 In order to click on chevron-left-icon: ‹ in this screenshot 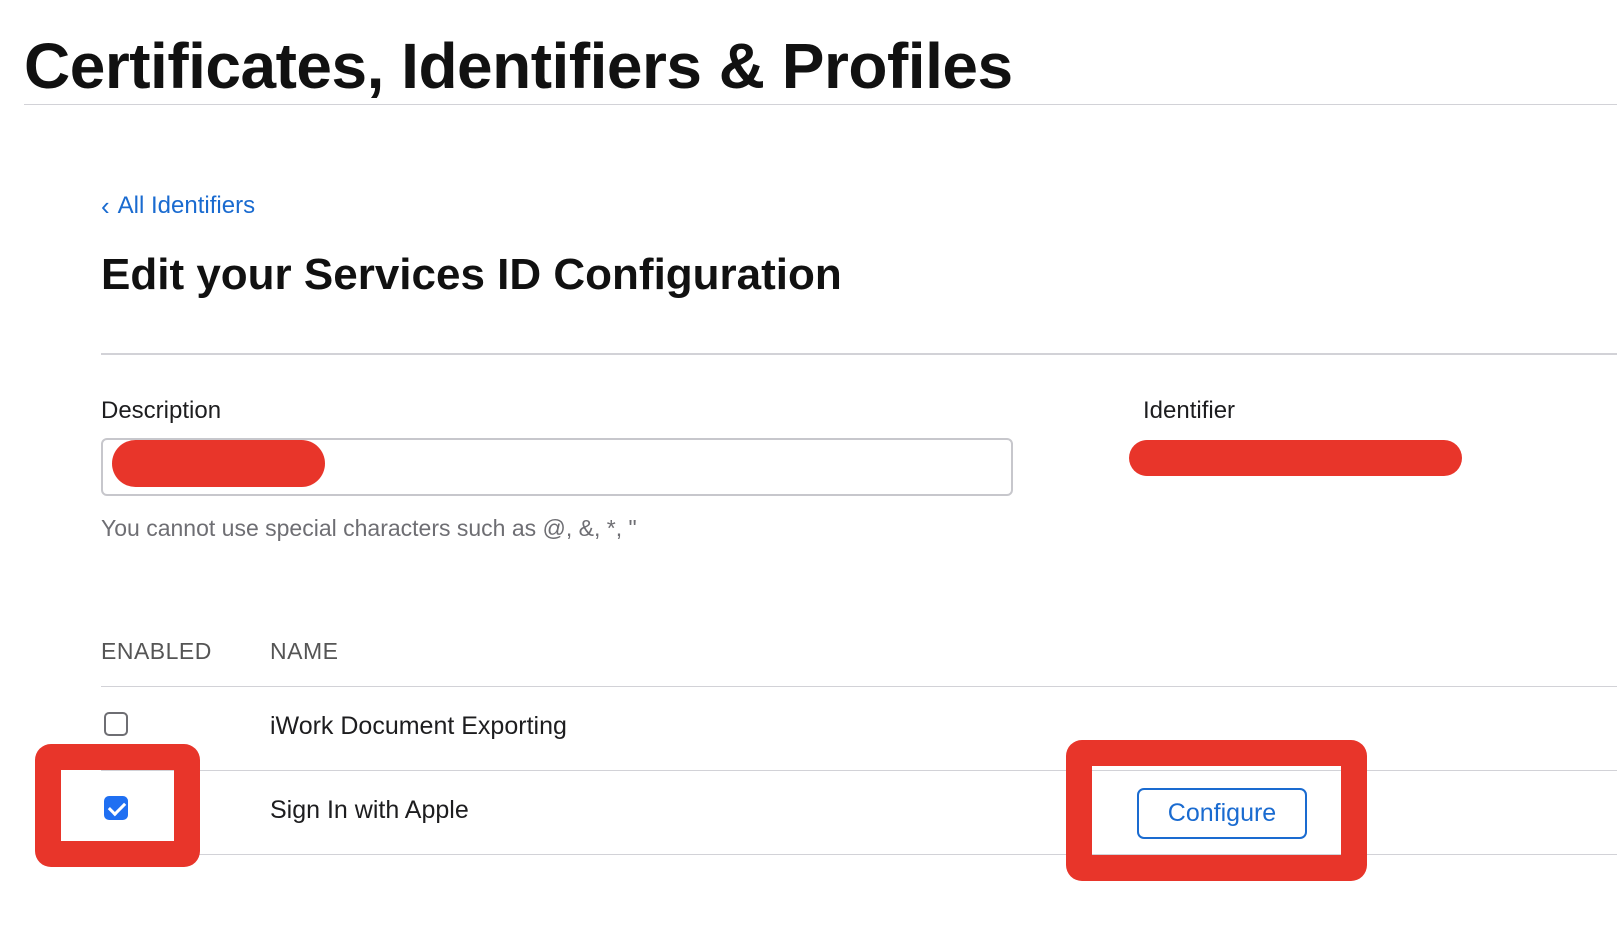, I will do `click(105, 206)`.